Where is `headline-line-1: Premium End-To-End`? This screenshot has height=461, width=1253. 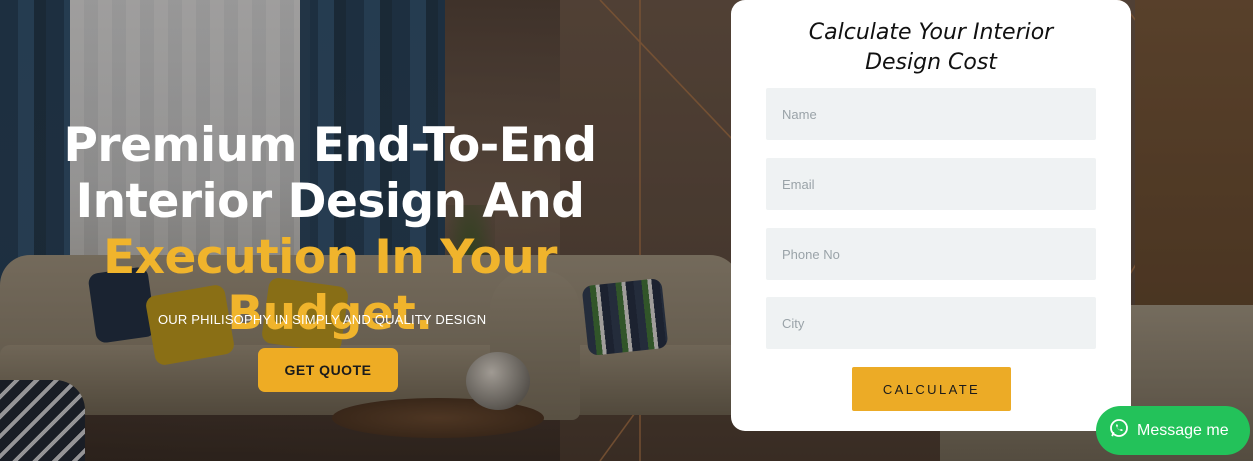
headline-line-1: Premium End-To-End is located at coordinates (330, 145).